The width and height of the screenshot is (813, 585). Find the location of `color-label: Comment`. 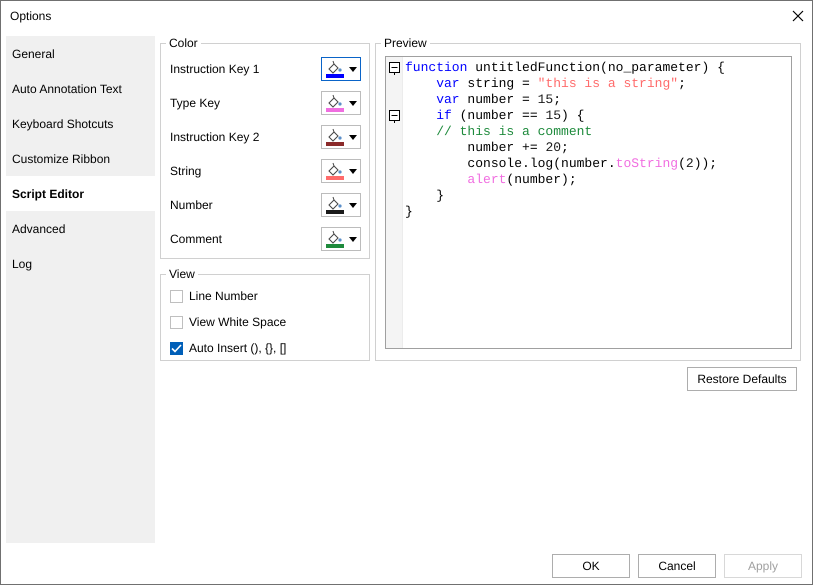

color-label: Comment is located at coordinates (196, 239).